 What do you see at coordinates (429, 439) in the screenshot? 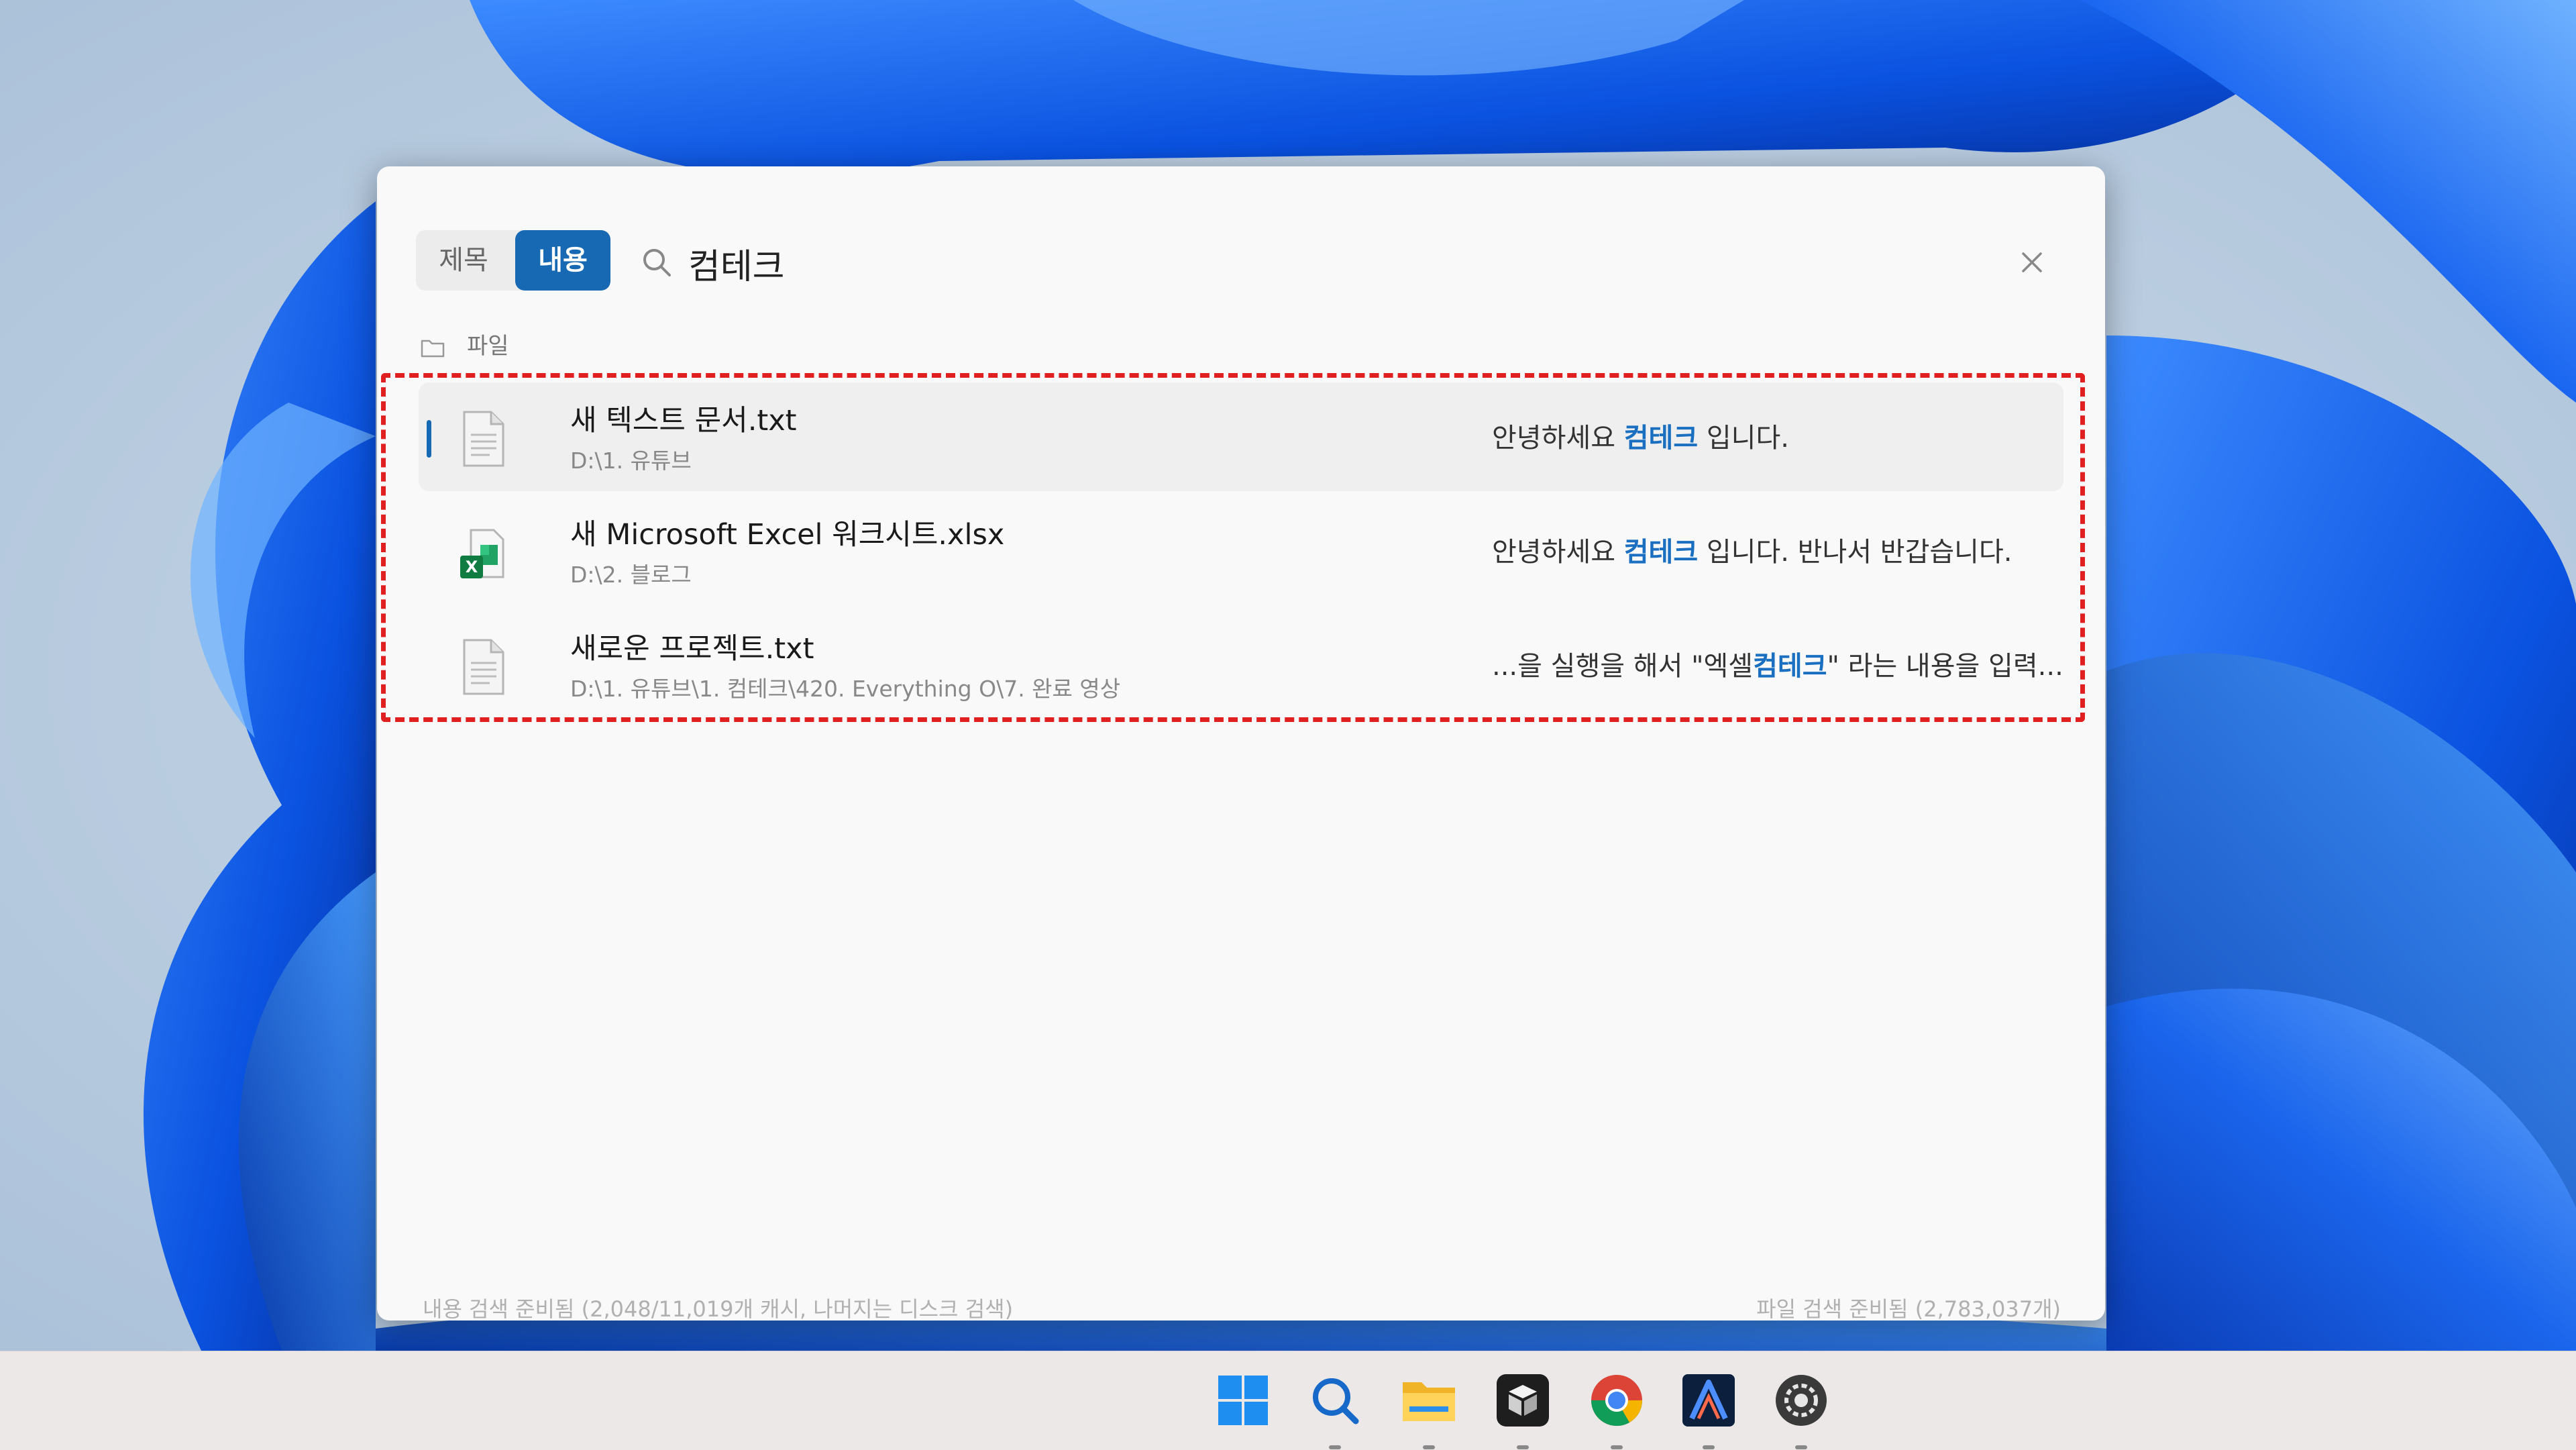
I see `selection-indicator` at bounding box center [429, 439].